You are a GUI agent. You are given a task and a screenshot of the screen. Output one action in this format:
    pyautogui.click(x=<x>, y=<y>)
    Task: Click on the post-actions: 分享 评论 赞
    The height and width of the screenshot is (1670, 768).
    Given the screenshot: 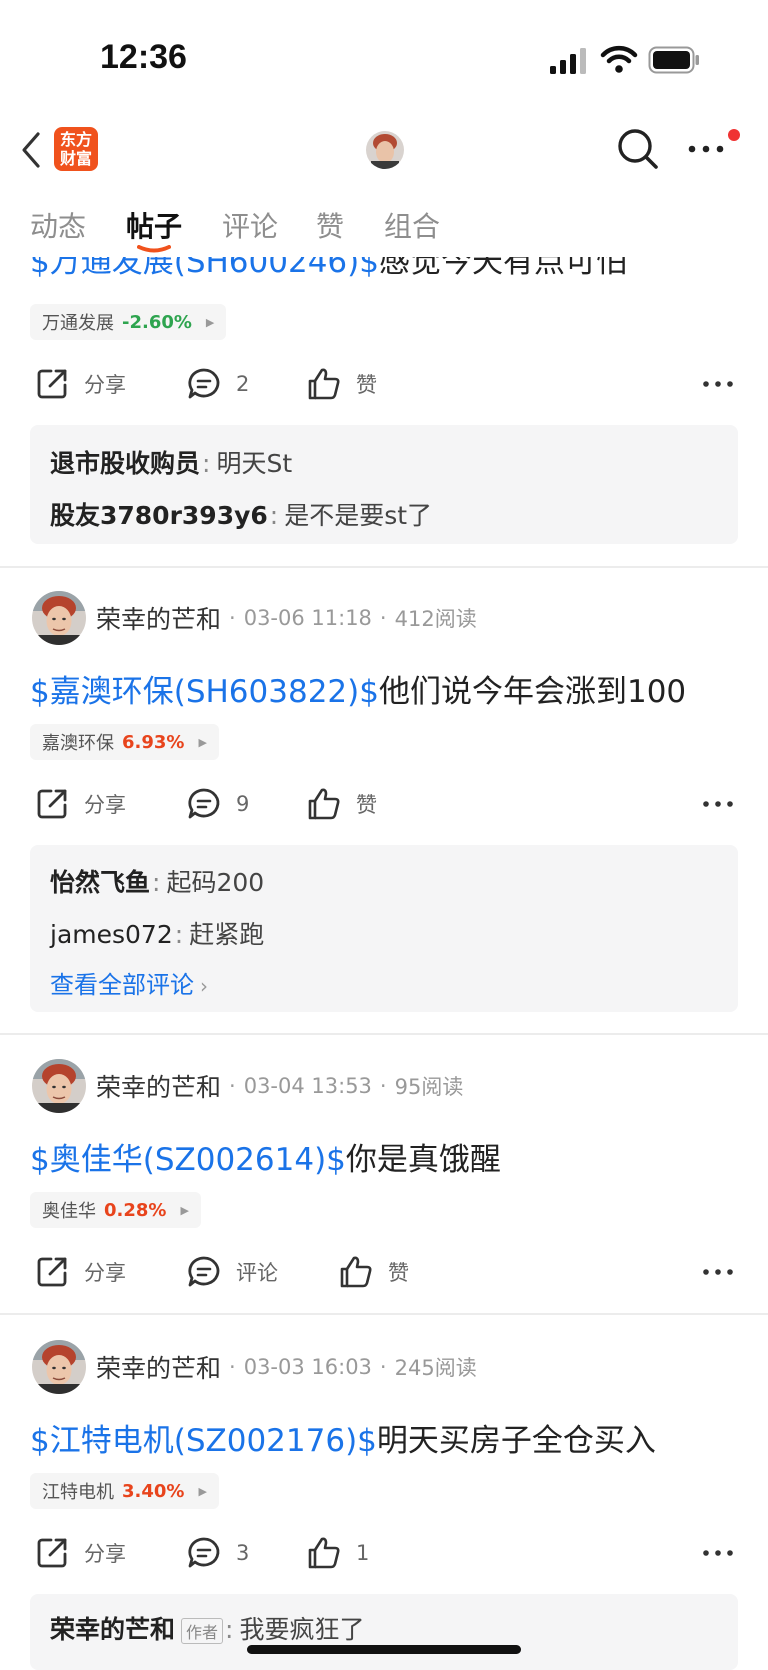 What is the action you would take?
    pyautogui.click(x=384, y=1272)
    